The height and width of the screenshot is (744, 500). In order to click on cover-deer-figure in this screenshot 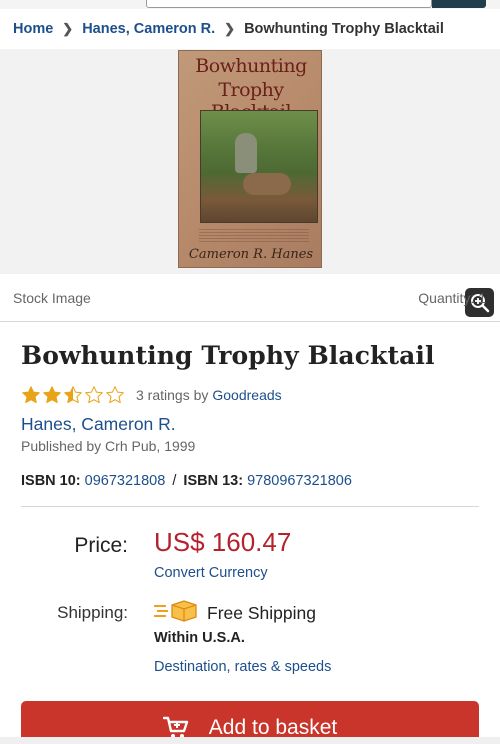, I will do `click(267, 184)`.